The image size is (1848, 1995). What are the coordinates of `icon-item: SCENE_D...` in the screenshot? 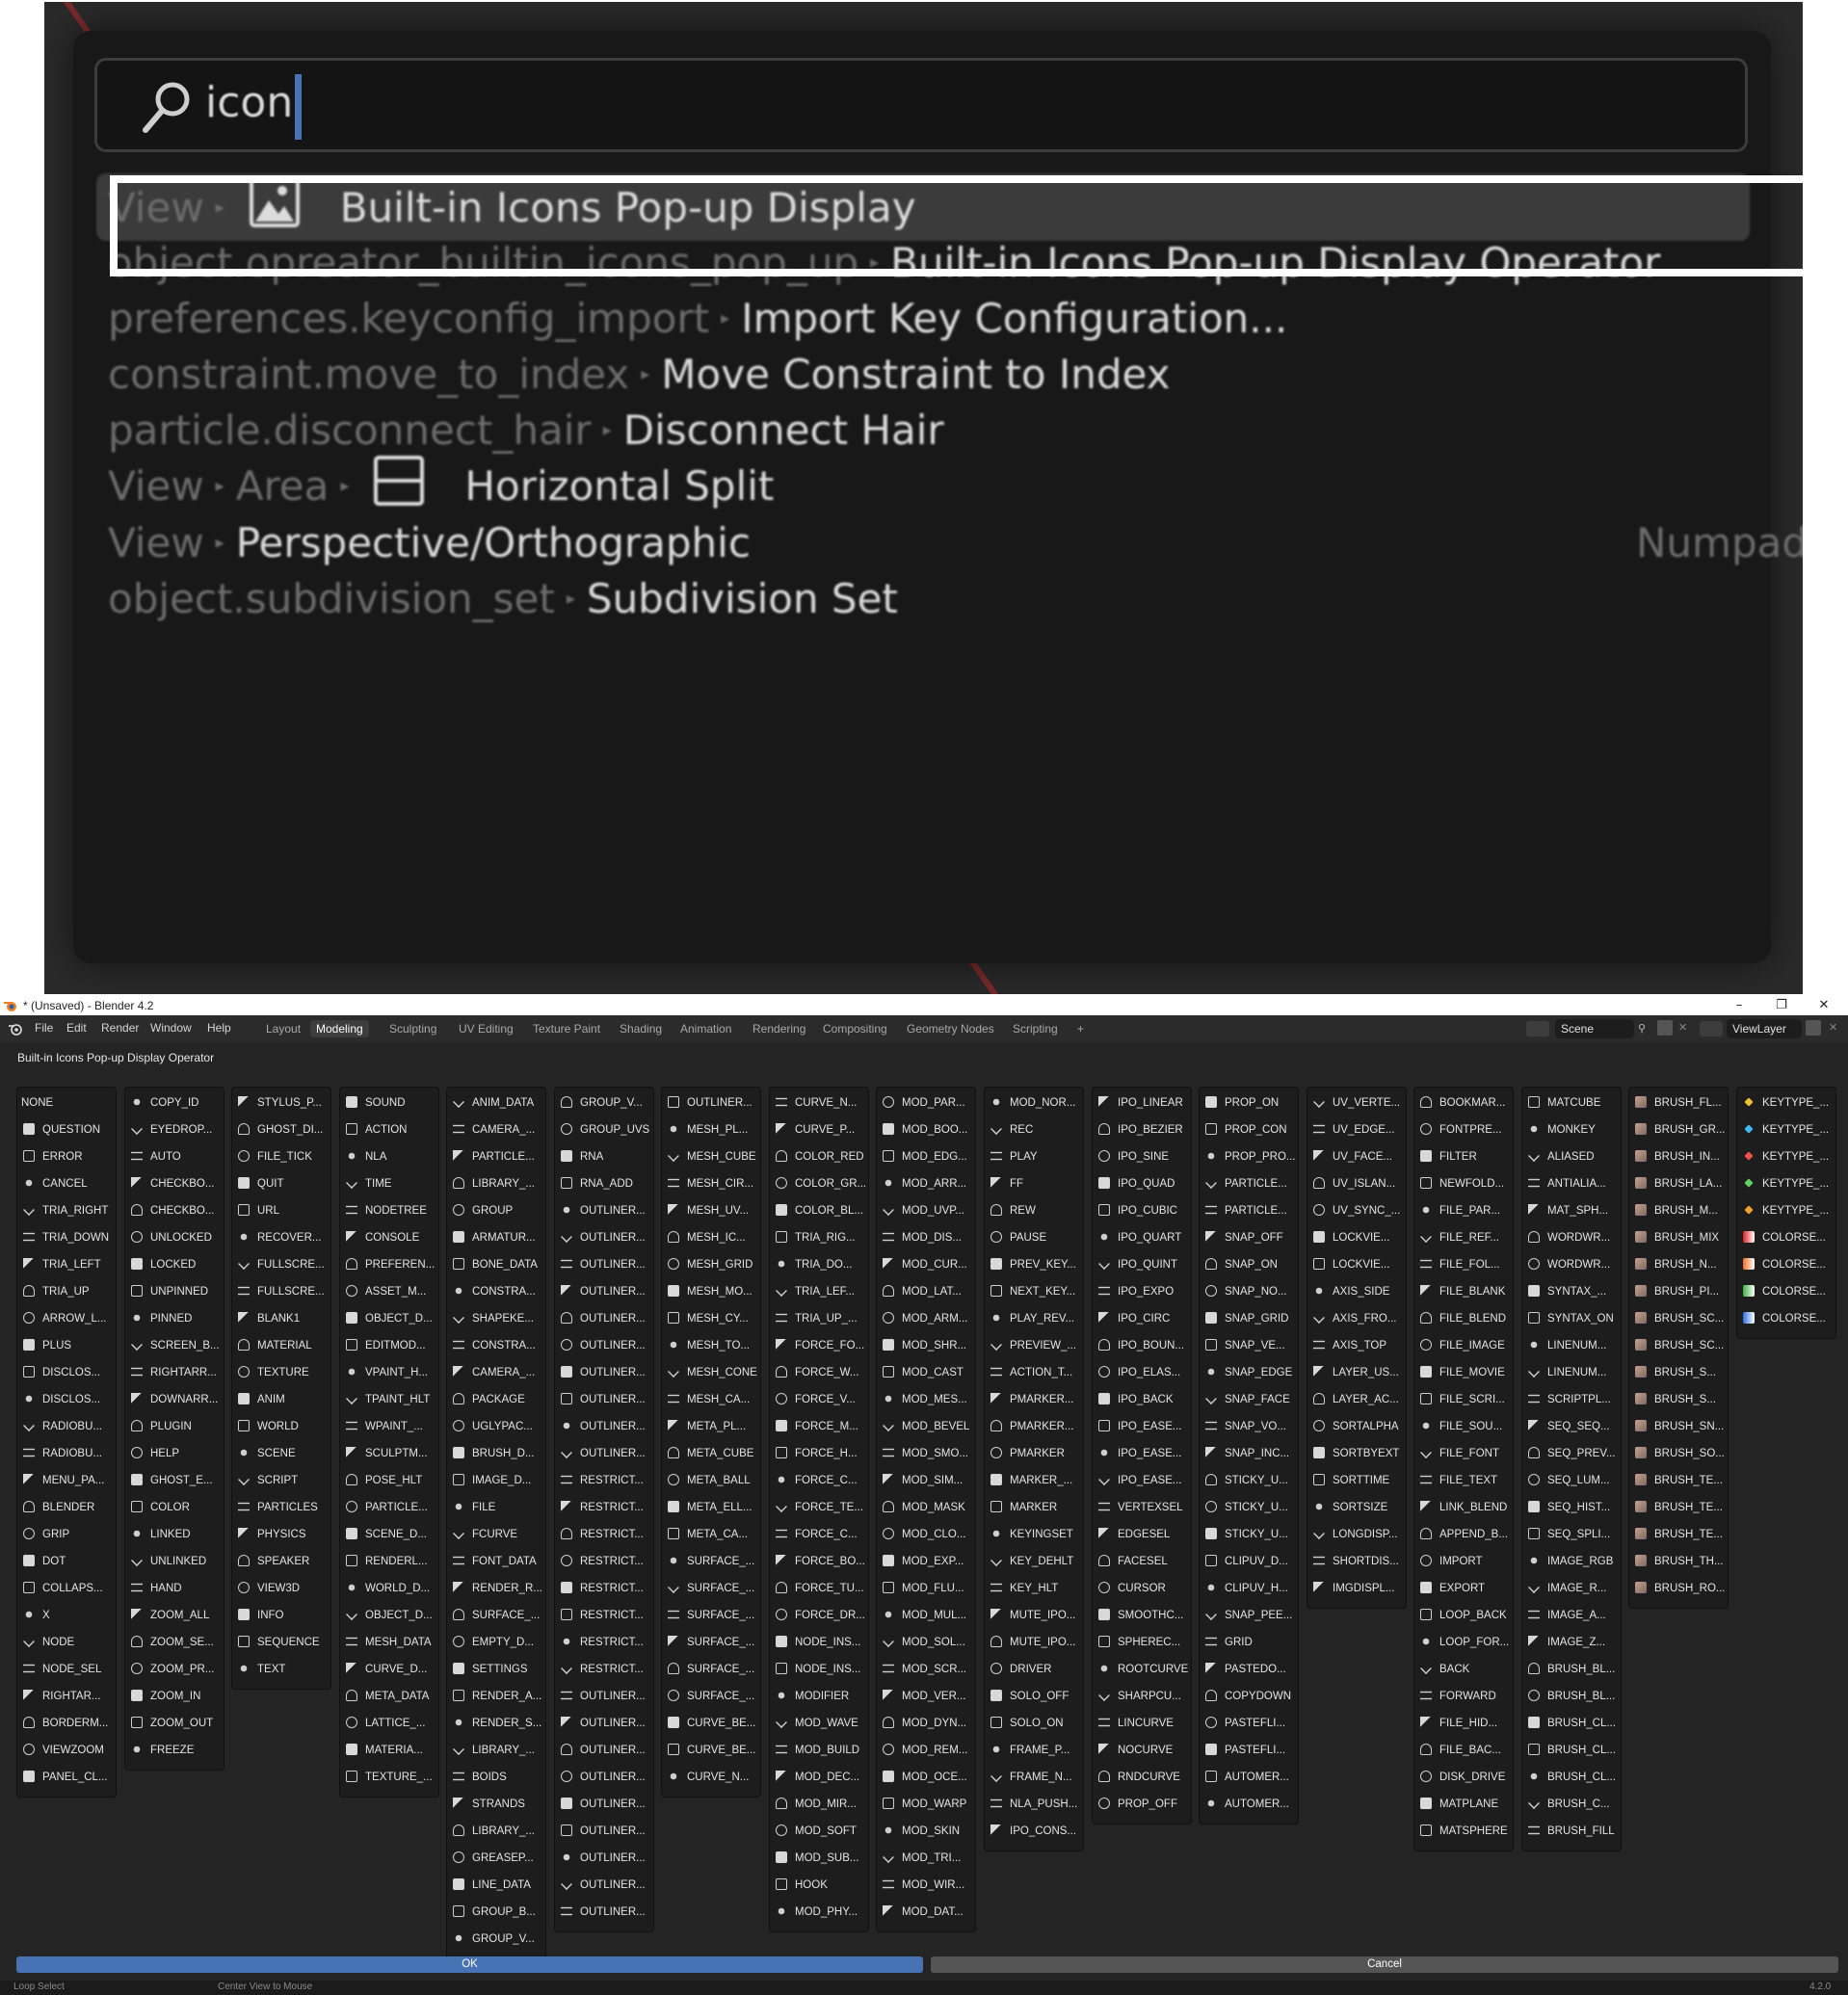 It's located at (385, 1535).